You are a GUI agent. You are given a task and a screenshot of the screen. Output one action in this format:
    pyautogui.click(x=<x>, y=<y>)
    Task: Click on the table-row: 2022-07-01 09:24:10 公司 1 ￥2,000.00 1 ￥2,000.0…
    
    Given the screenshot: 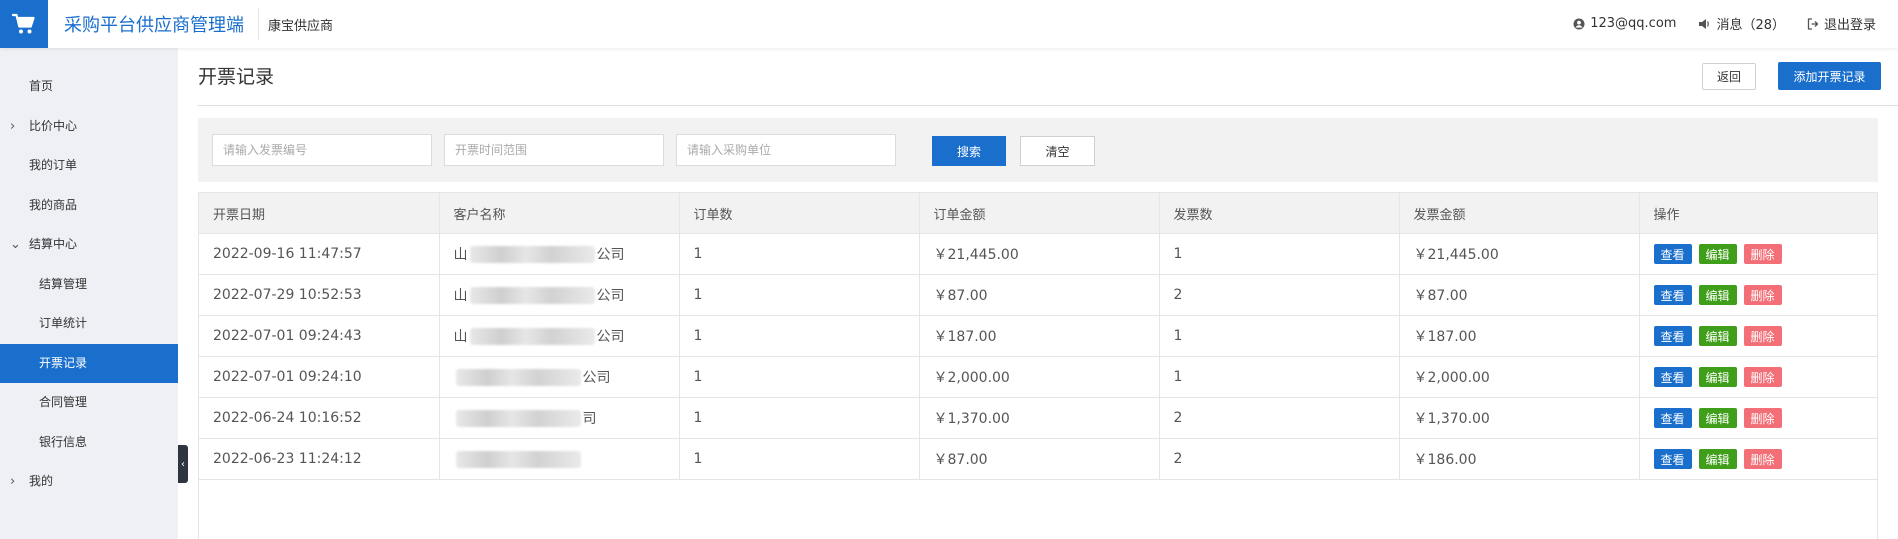 What is the action you would take?
    pyautogui.click(x=1038, y=377)
    